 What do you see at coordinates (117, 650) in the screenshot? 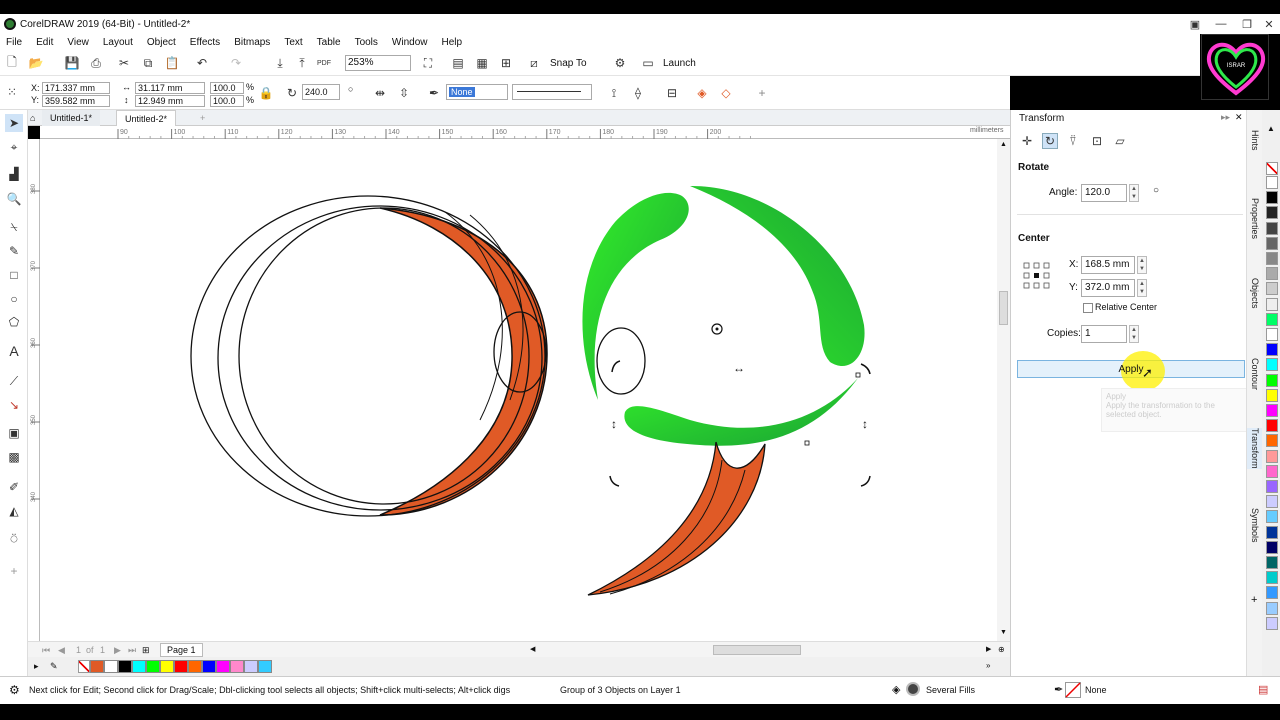
I see `next-page-icon: ▶` at bounding box center [117, 650].